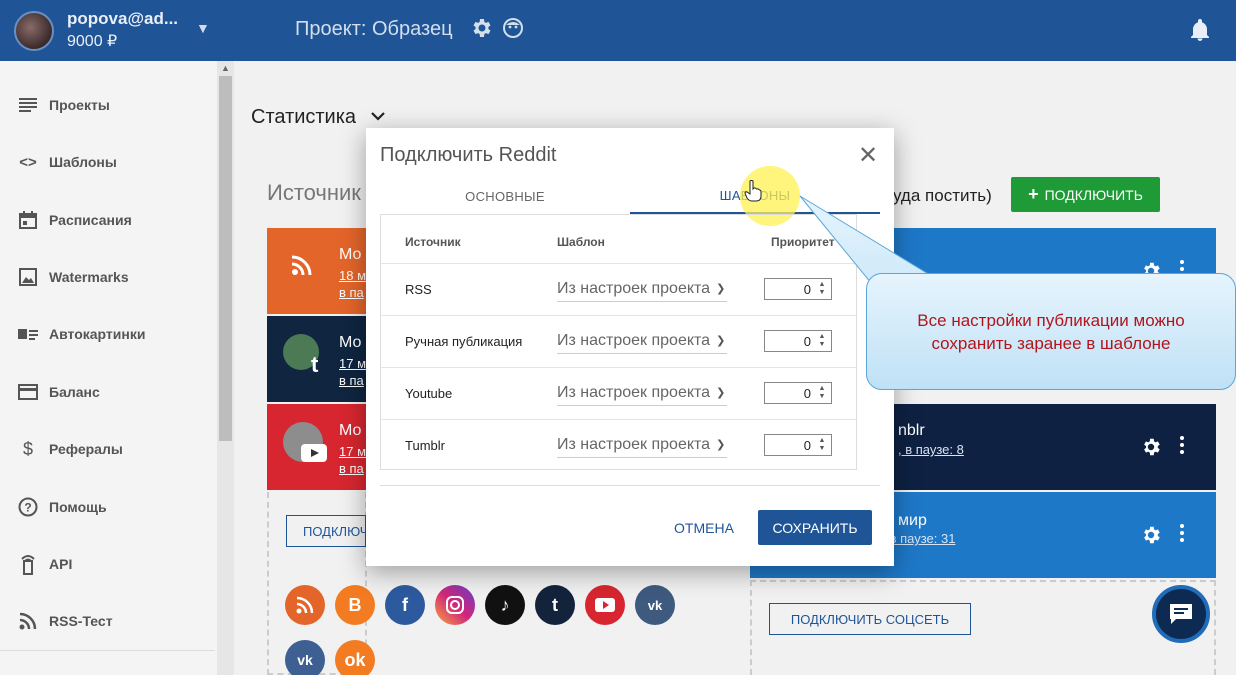 The image size is (1236, 675). Describe the element at coordinates (352, 275) in the screenshot. I see `card-subtitle: 18 м` at that location.